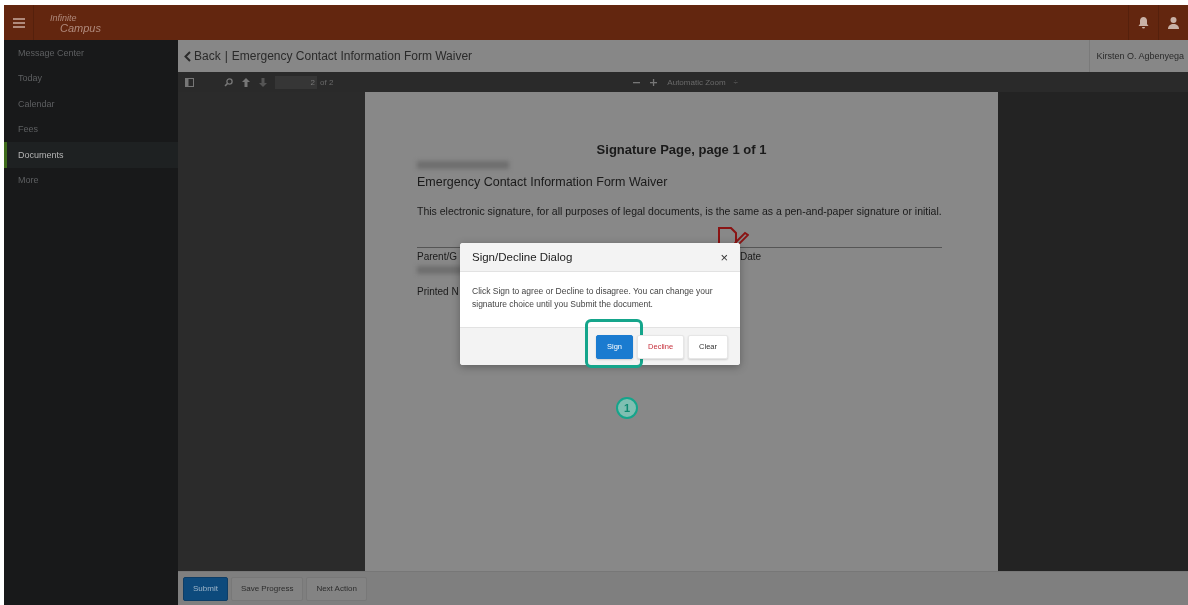 Image resolution: width=1188 pixels, height=605 pixels. Describe the element at coordinates (91, 104) in the screenshot. I see `sidebar-item: Calendar` at that location.